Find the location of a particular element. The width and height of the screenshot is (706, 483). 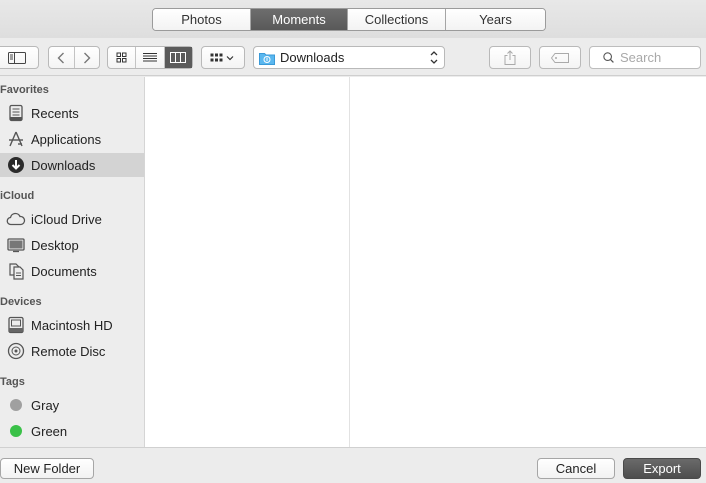

sidebar-item-label: Remote Disc is located at coordinates (68, 351).